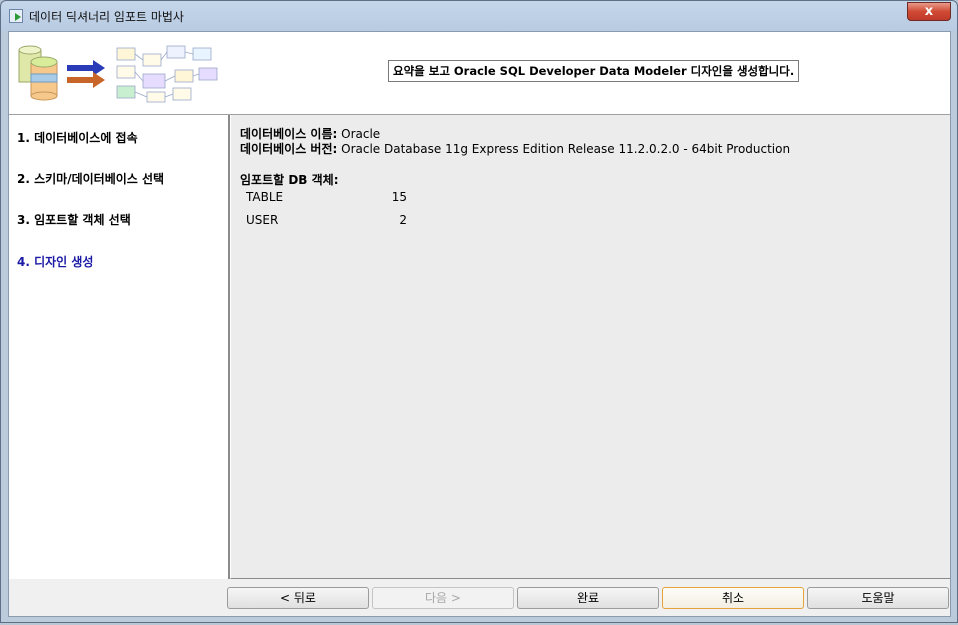 This screenshot has width=958, height=625. I want to click on next-button: 다음 >, so click(443, 598).